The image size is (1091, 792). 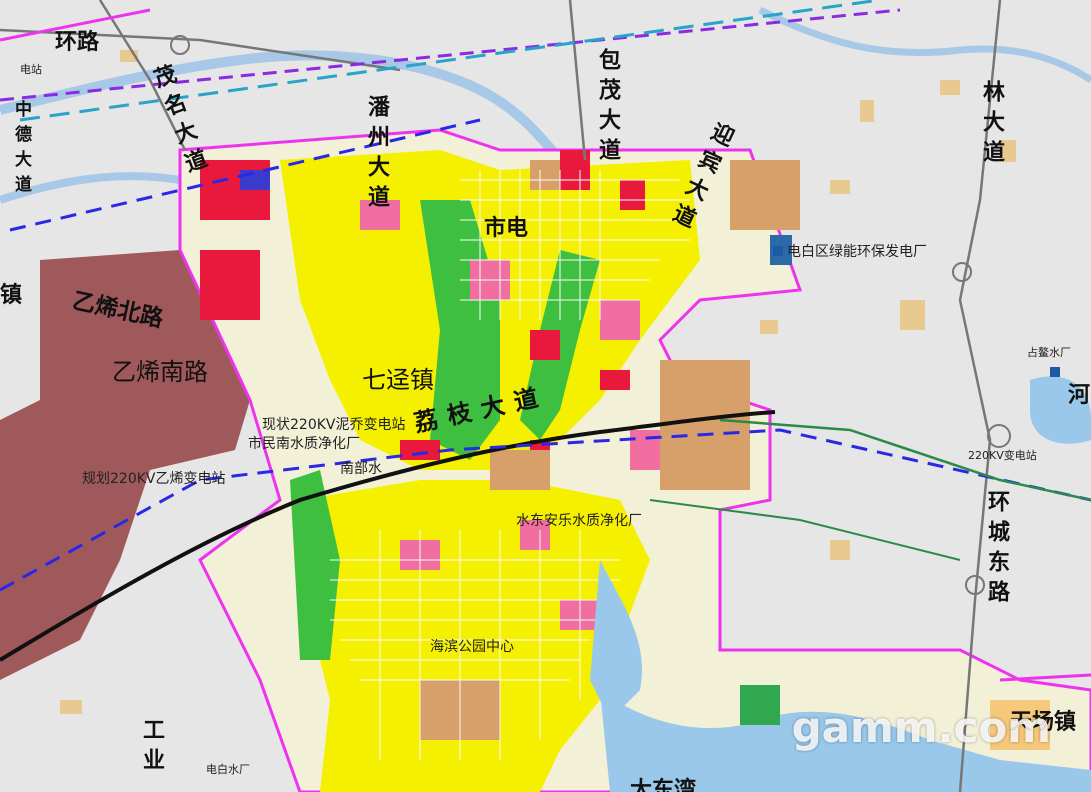 I want to click on place-label-he: 河, so click(x=1079, y=395).